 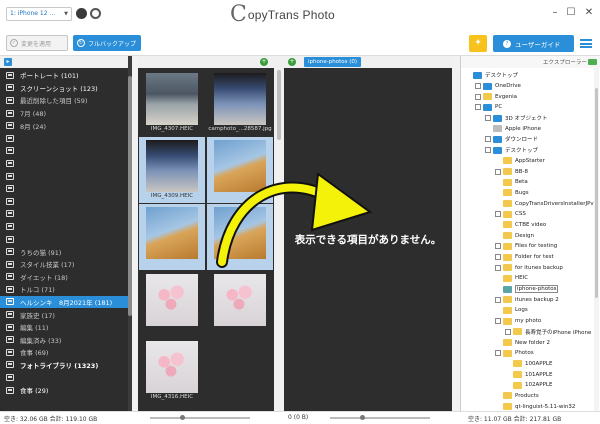 What do you see at coordinates (527, 118) in the screenshot?
I see `tree-node: 3D オブジェクト` at bounding box center [527, 118].